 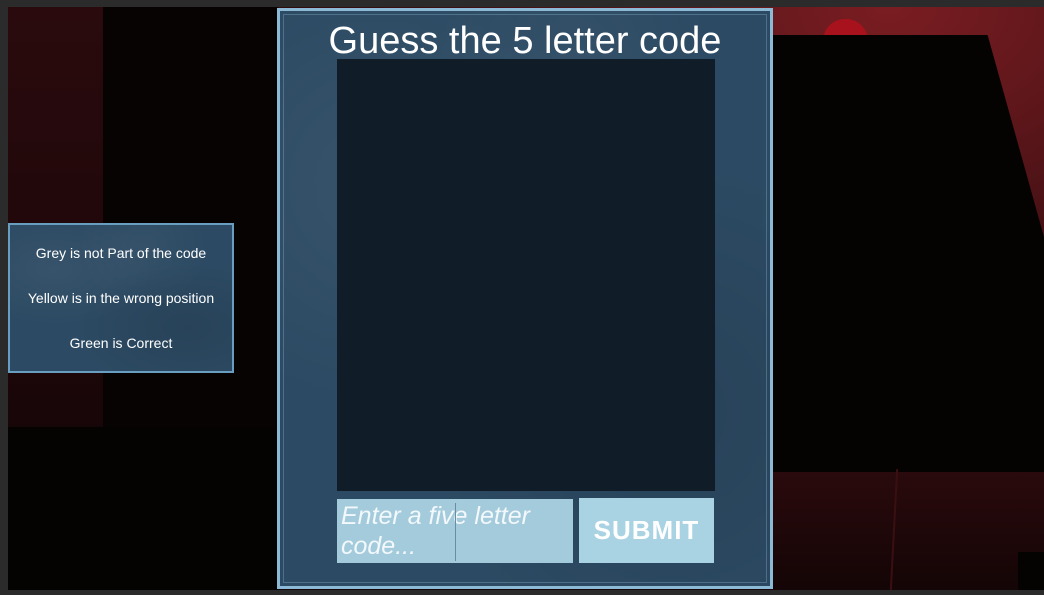 I want to click on legend-yellow-text: Yellow is in the wrong position, so click(x=121, y=297).